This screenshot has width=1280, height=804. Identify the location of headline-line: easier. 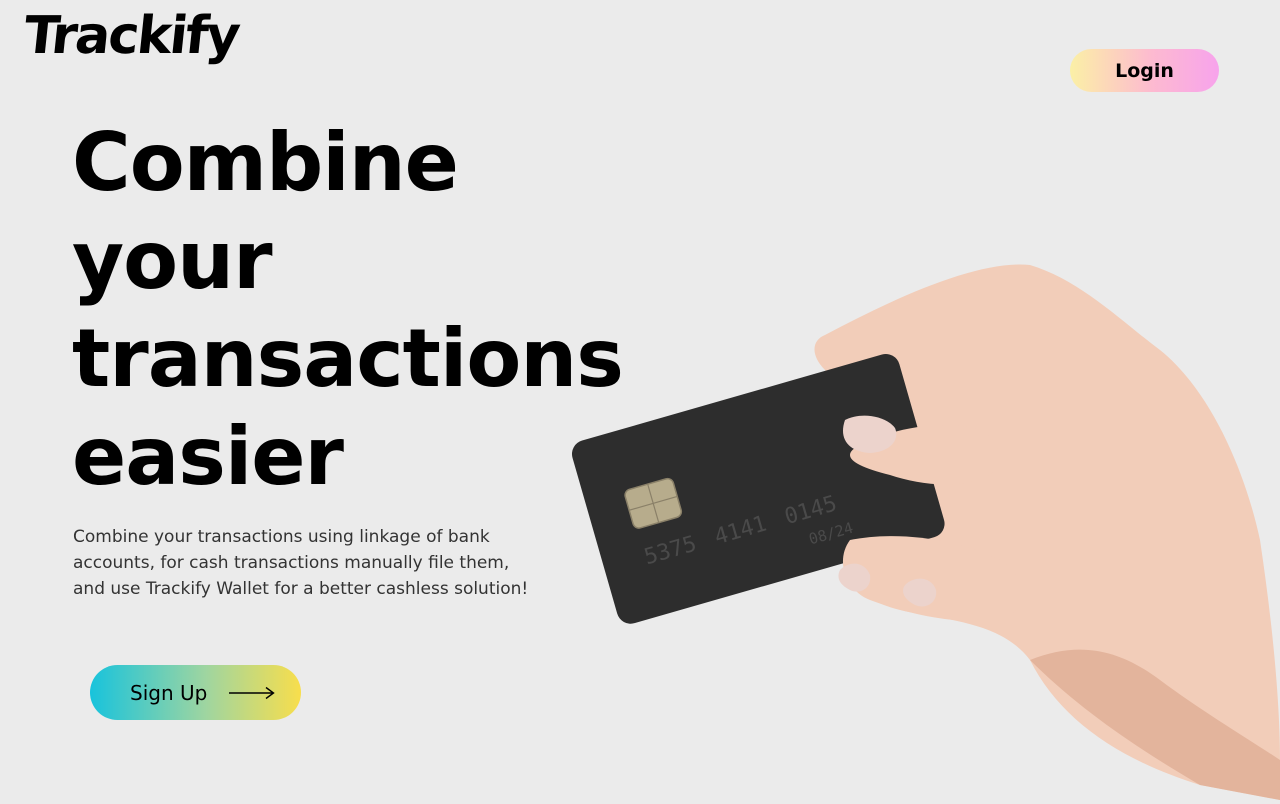
(208, 456).